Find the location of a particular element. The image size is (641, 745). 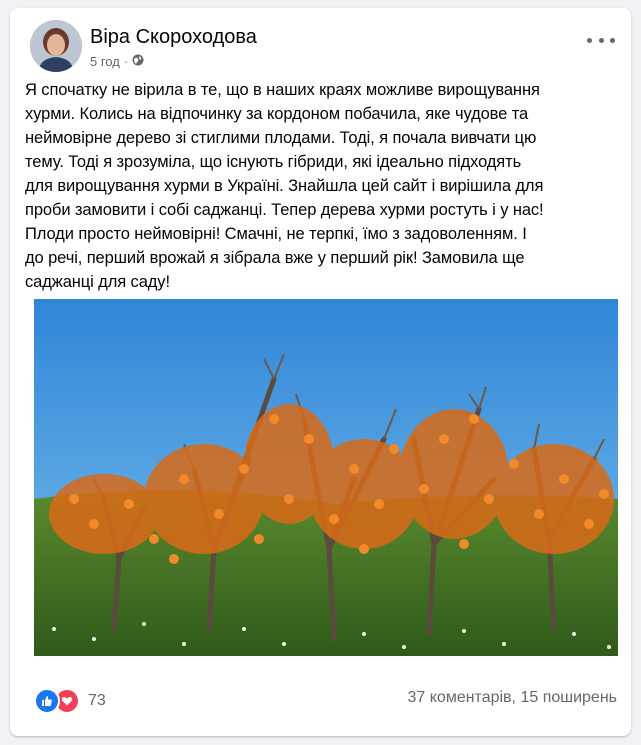

author-name: Віра Скороходова is located at coordinates (173, 37).